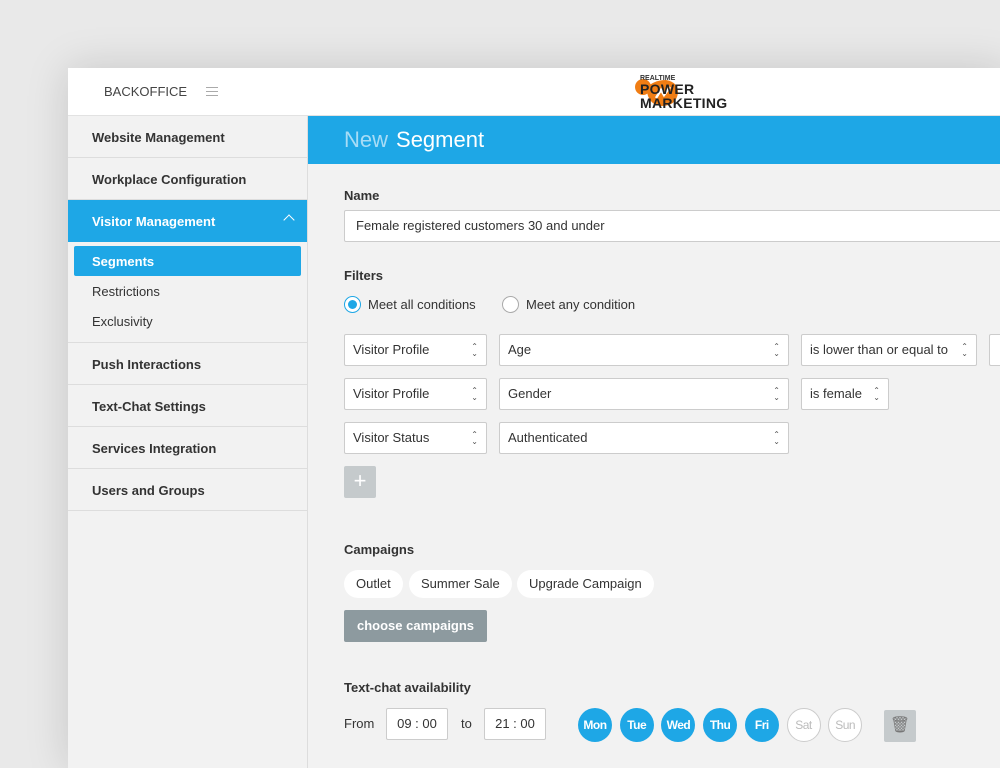 Image resolution: width=1000 pixels, height=768 pixels. Describe the element at coordinates (187, 261) in the screenshot. I see `sidebar-subitem-segments: Segments` at that location.